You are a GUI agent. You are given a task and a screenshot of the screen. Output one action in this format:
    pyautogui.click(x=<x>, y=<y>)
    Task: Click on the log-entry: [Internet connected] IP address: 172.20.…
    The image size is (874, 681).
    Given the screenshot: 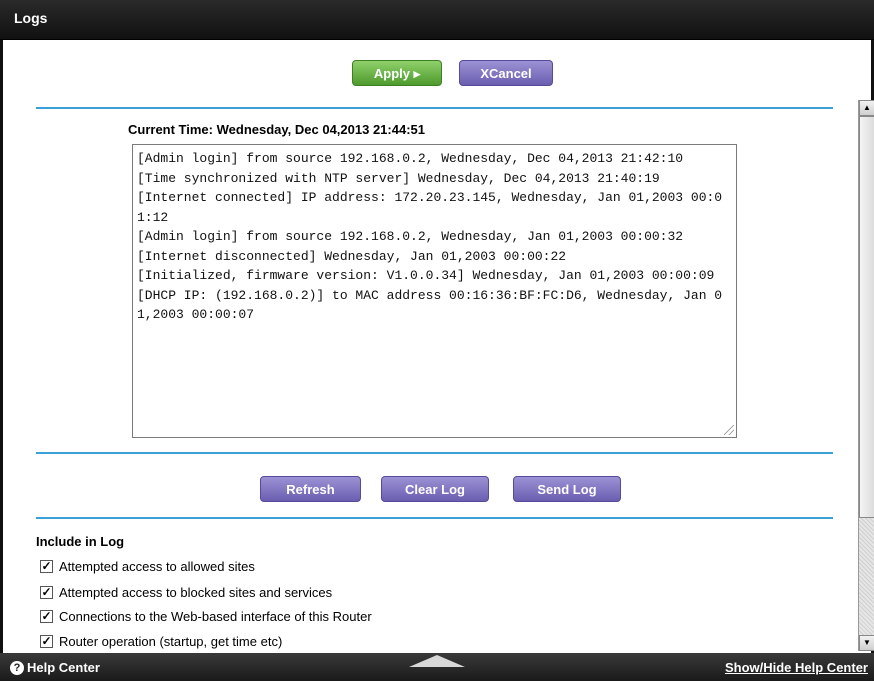 What is the action you would take?
    pyautogui.click(x=430, y=207)
    